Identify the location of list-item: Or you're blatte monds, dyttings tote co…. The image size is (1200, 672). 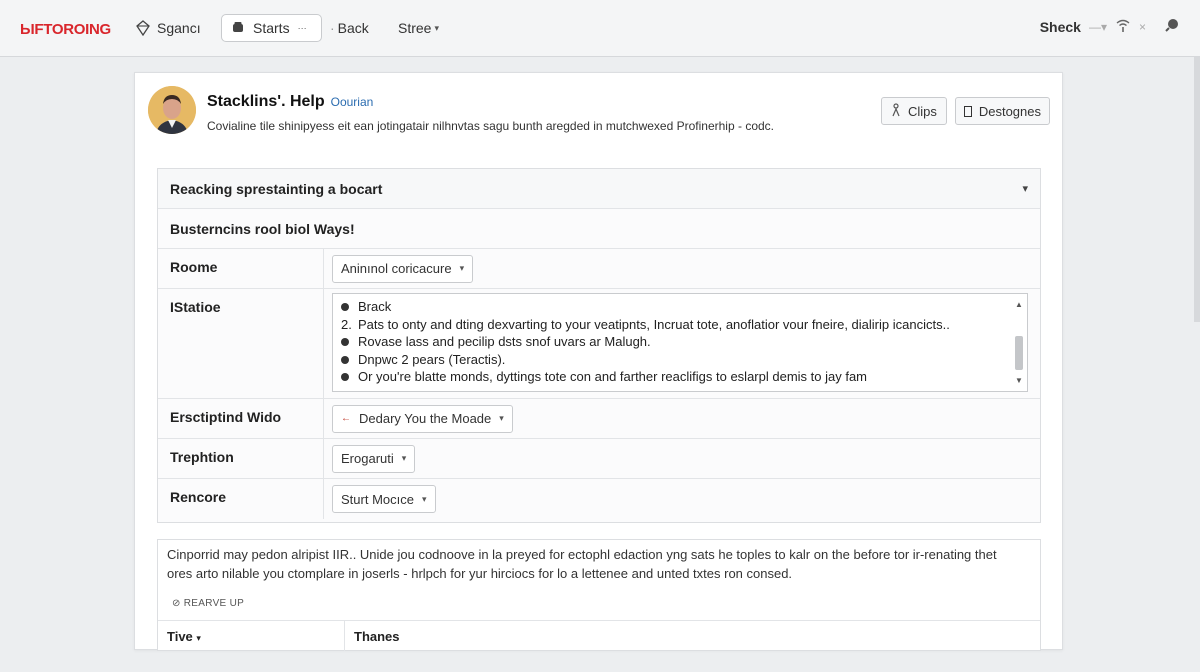
(674, 377).